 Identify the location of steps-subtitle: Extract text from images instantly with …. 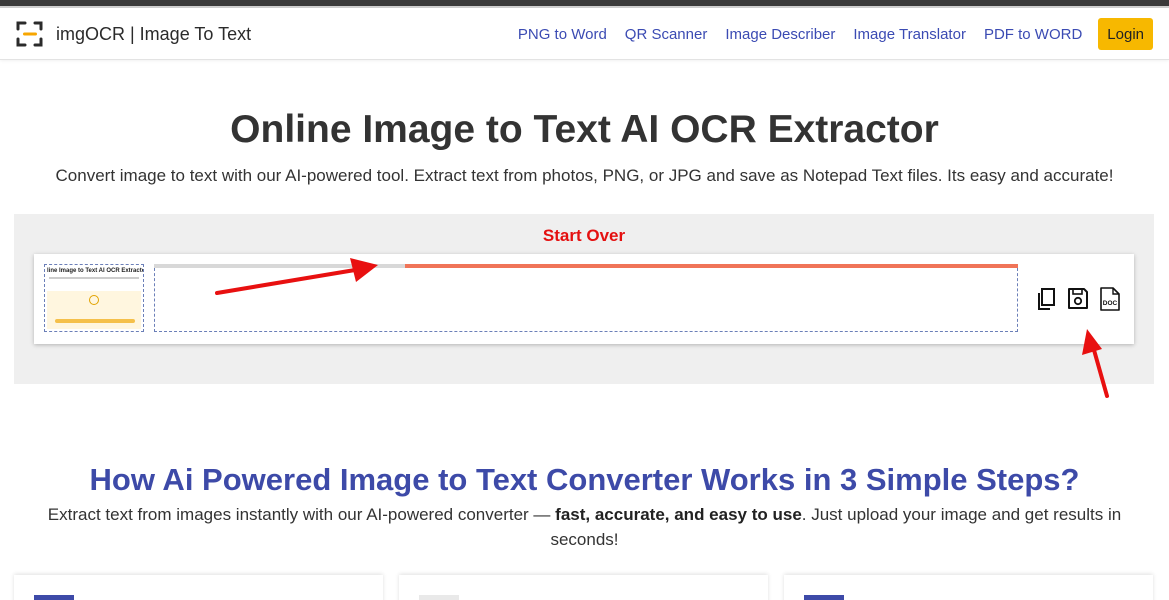
(584, 527).